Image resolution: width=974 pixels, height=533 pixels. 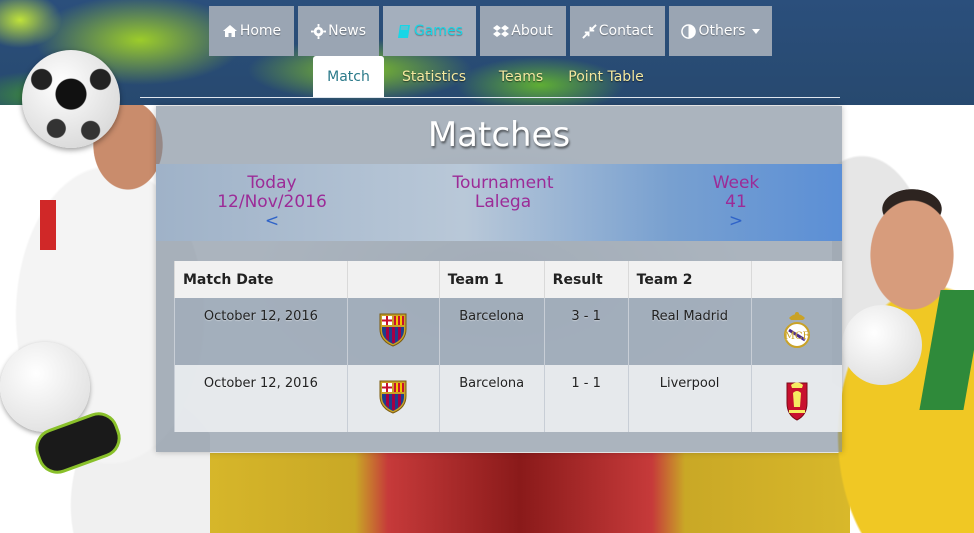 I want to click on header-team1-crest, so click(x=393, y=279).